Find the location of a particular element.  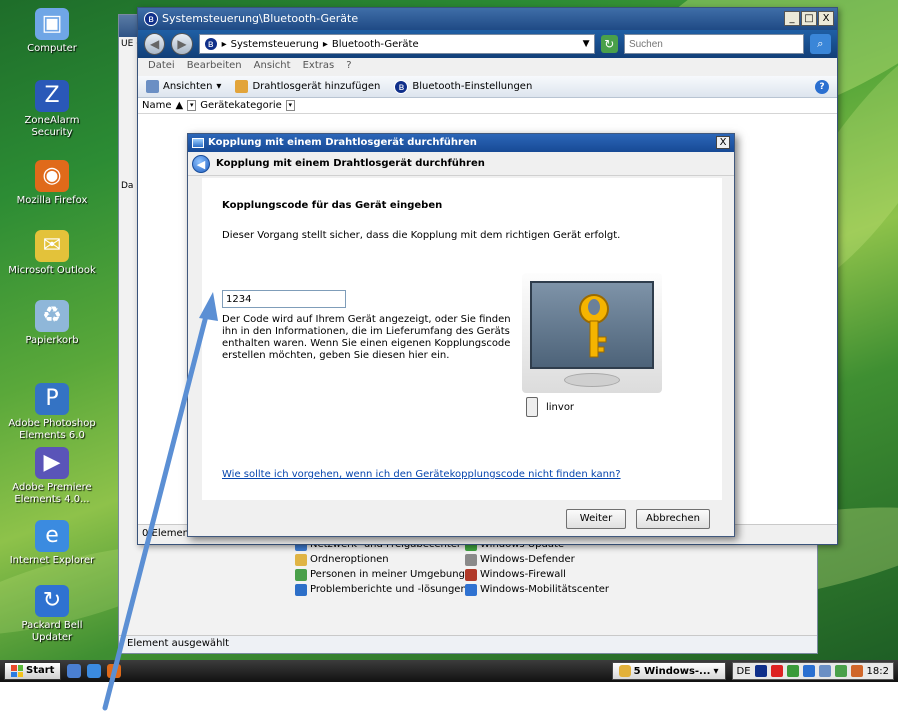

network-tray-icon is located at coordinates (792, 671).